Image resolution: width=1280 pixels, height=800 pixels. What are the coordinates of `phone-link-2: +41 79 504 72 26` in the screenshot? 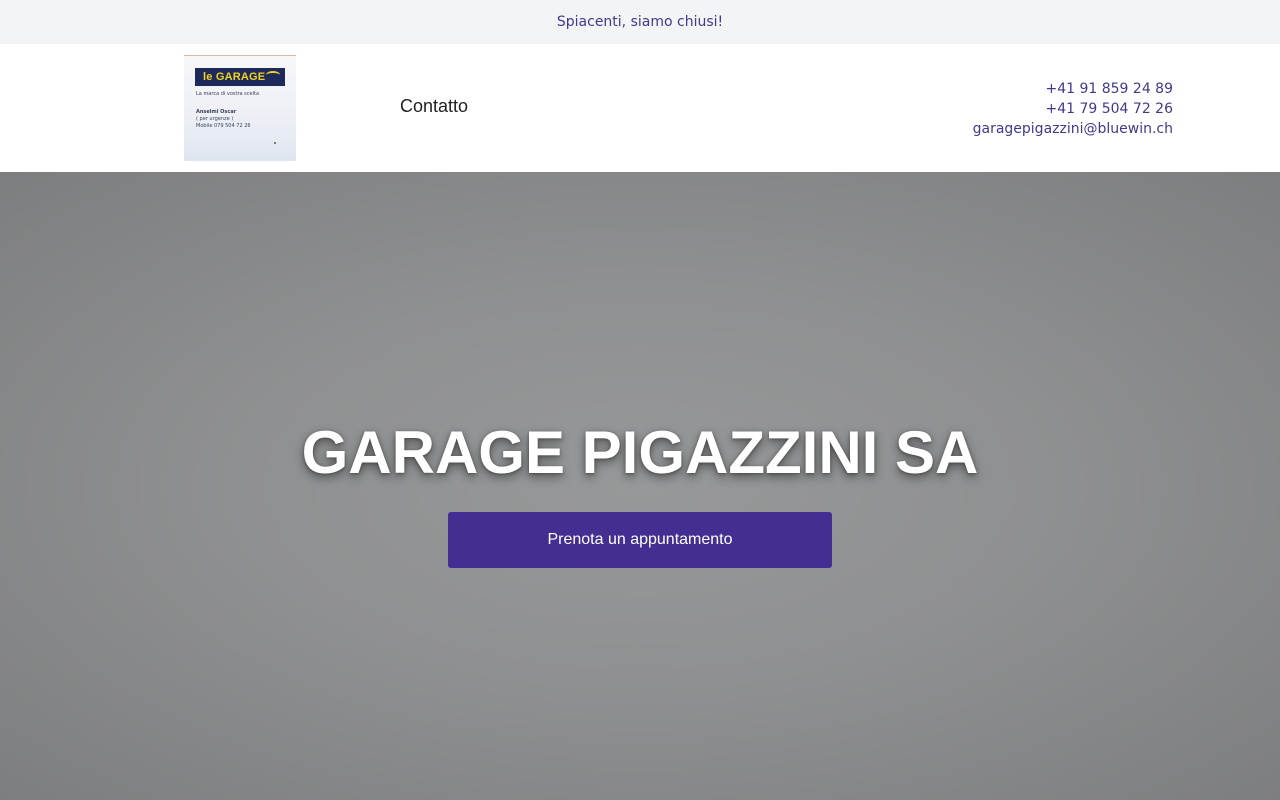 It's located at (1073, 109).